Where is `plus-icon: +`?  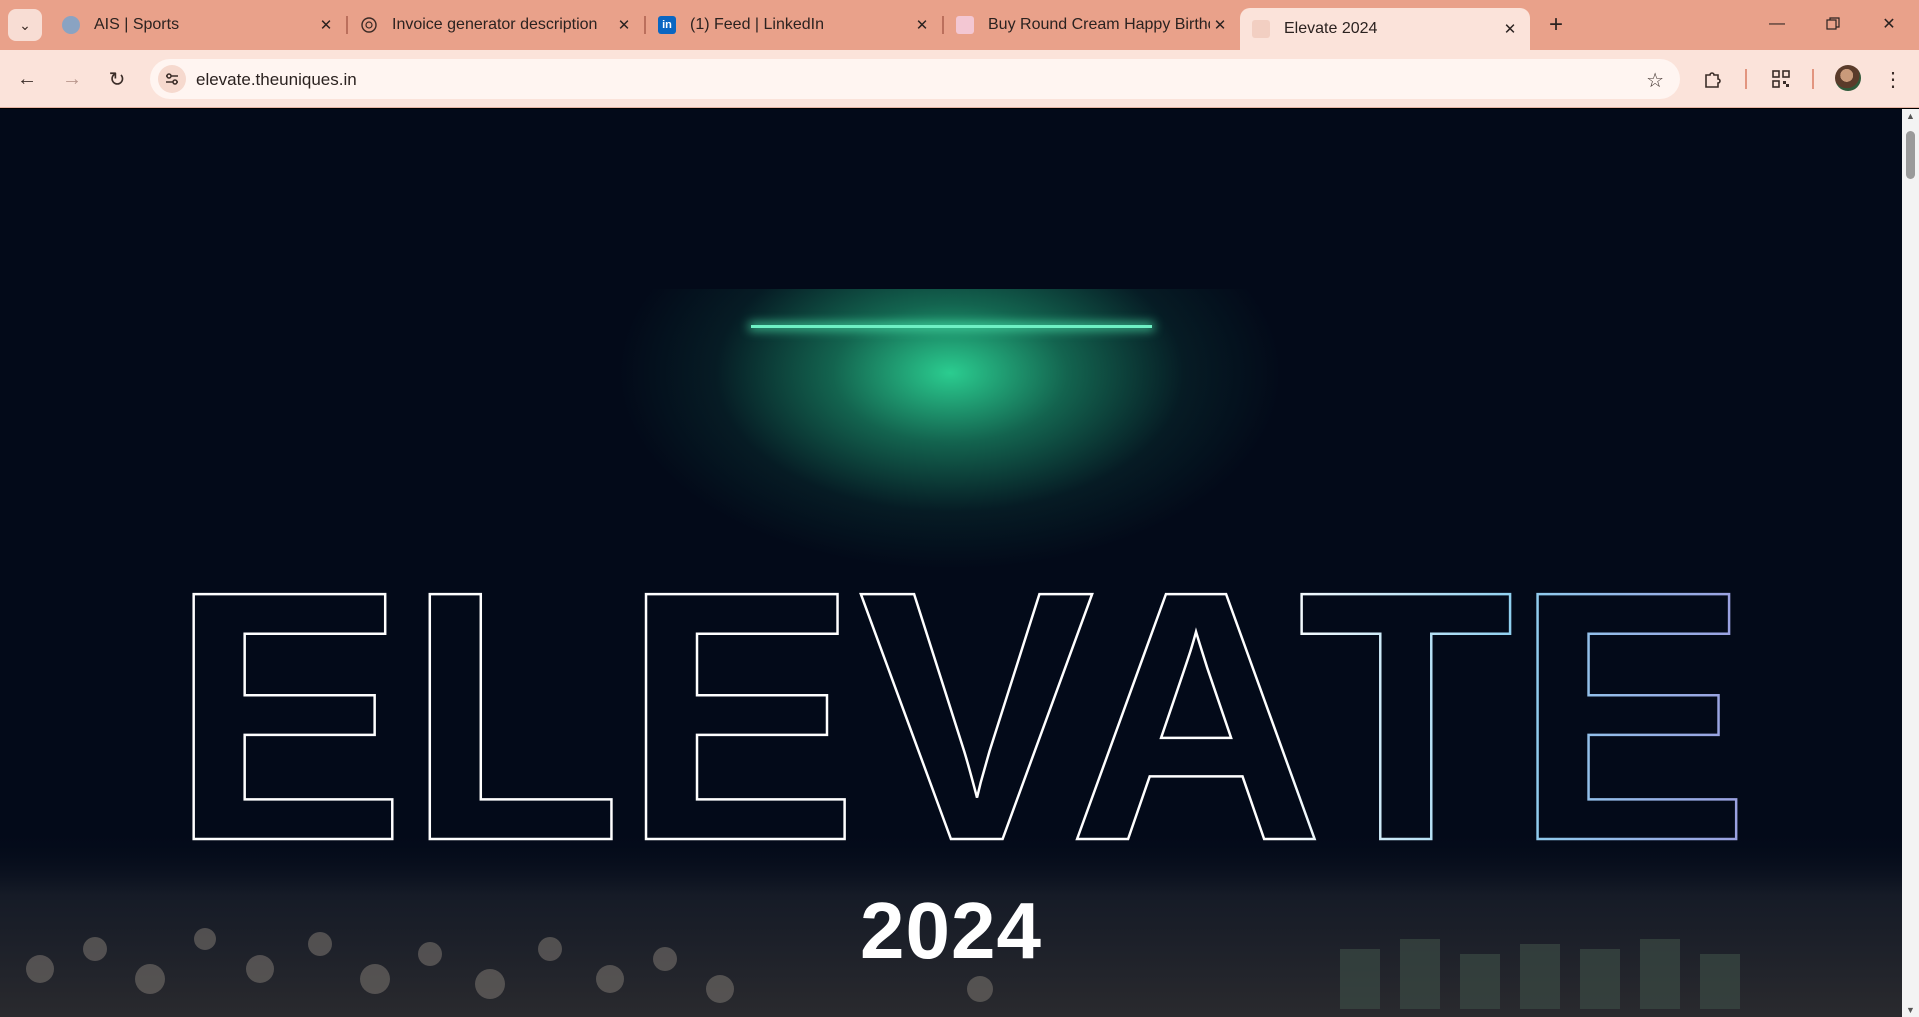
plus-icon: + is located at coordinates (1555, 24).